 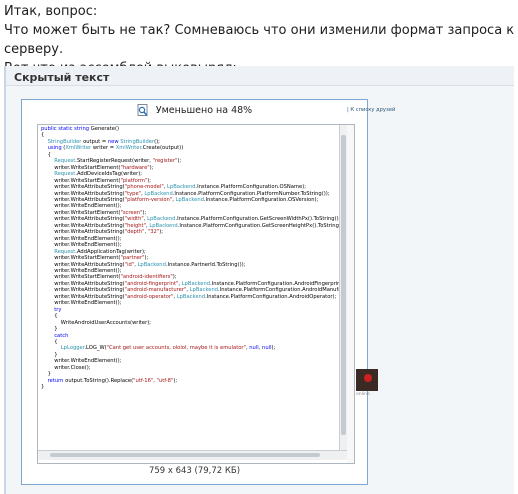 What do you see at coordinates (51, 11) in the screenshot?
I see `post-line-1: Итак, вопрос:` at bounding box center [51, 11].